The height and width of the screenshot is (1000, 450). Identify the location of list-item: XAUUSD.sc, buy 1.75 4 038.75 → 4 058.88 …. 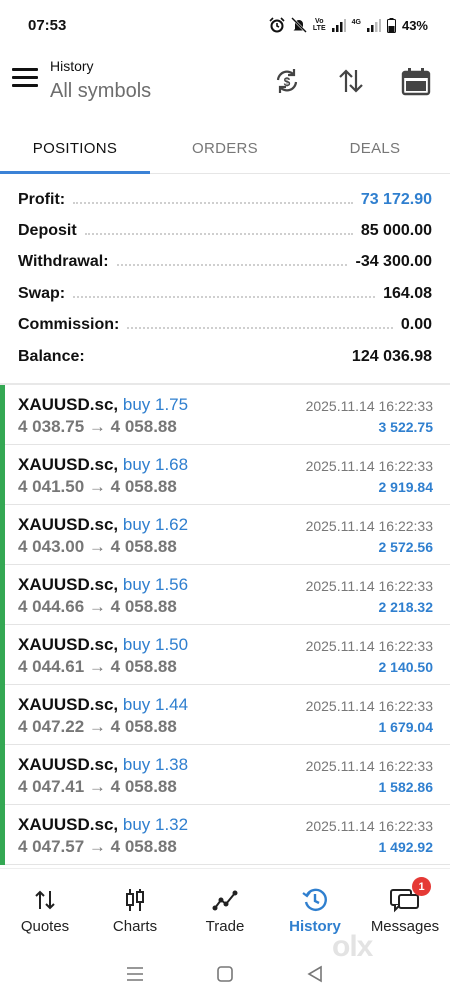
(225, 415).